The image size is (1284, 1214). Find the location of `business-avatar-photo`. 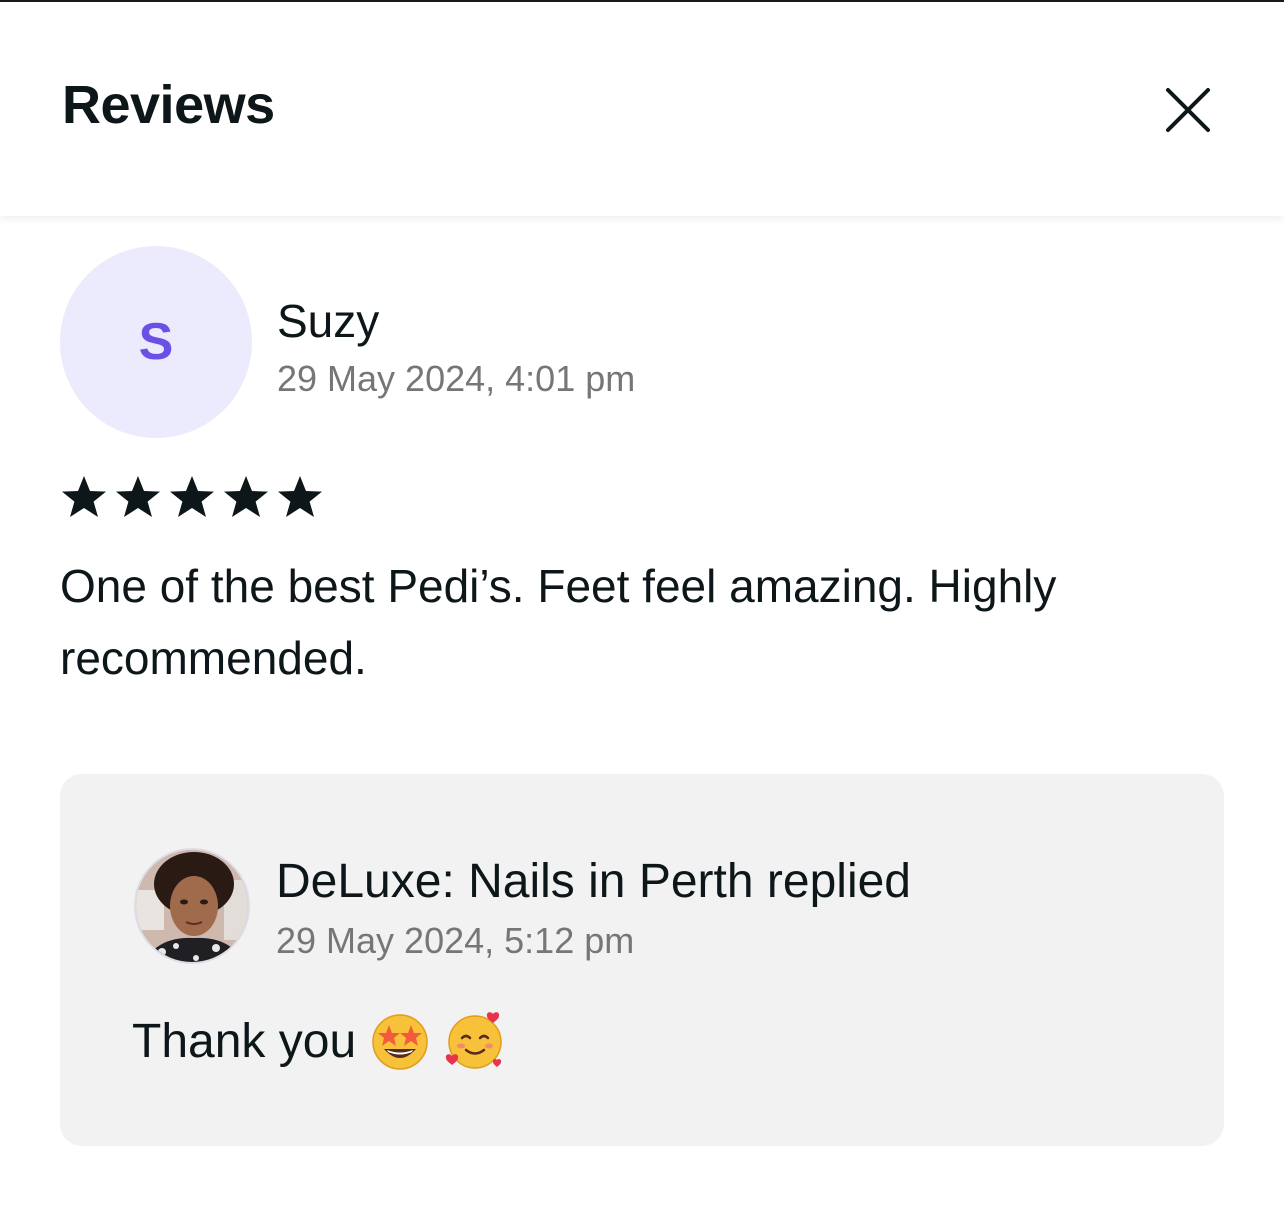

business-avatar-photo is located at coordinates (192, 906).